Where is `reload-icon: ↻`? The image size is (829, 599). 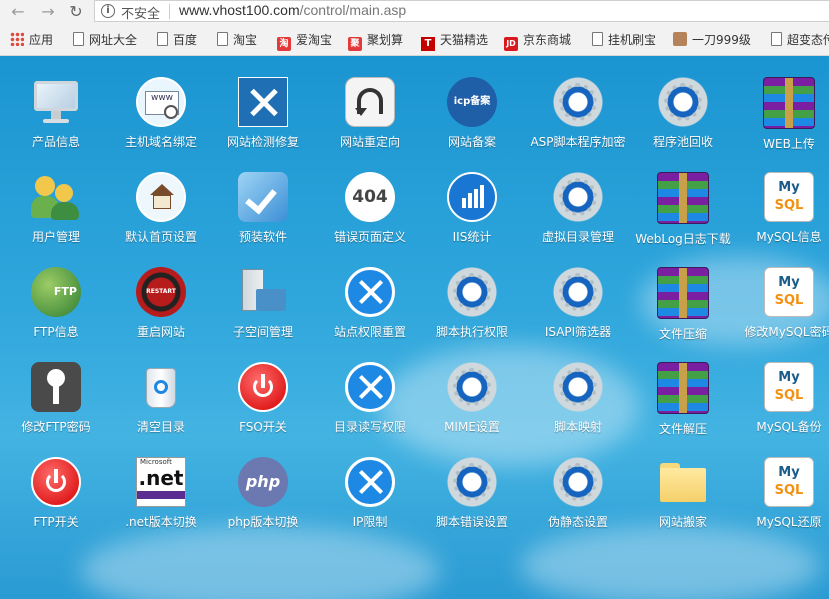 reload-icon: ↻ is located at coordinates (76, 12).